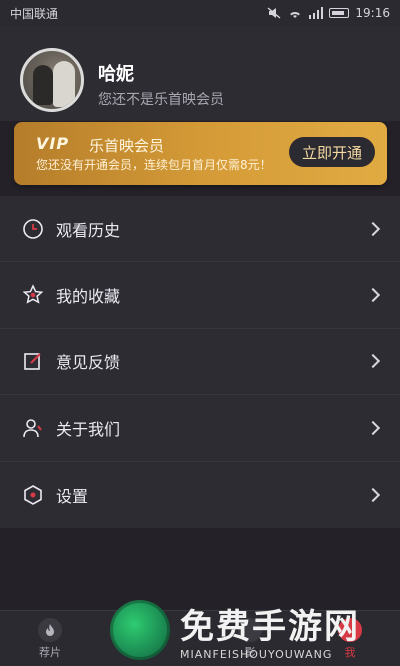 The width and height of the screenshot is (400, 666). I want to click on edit-icon, so click(33, 361).